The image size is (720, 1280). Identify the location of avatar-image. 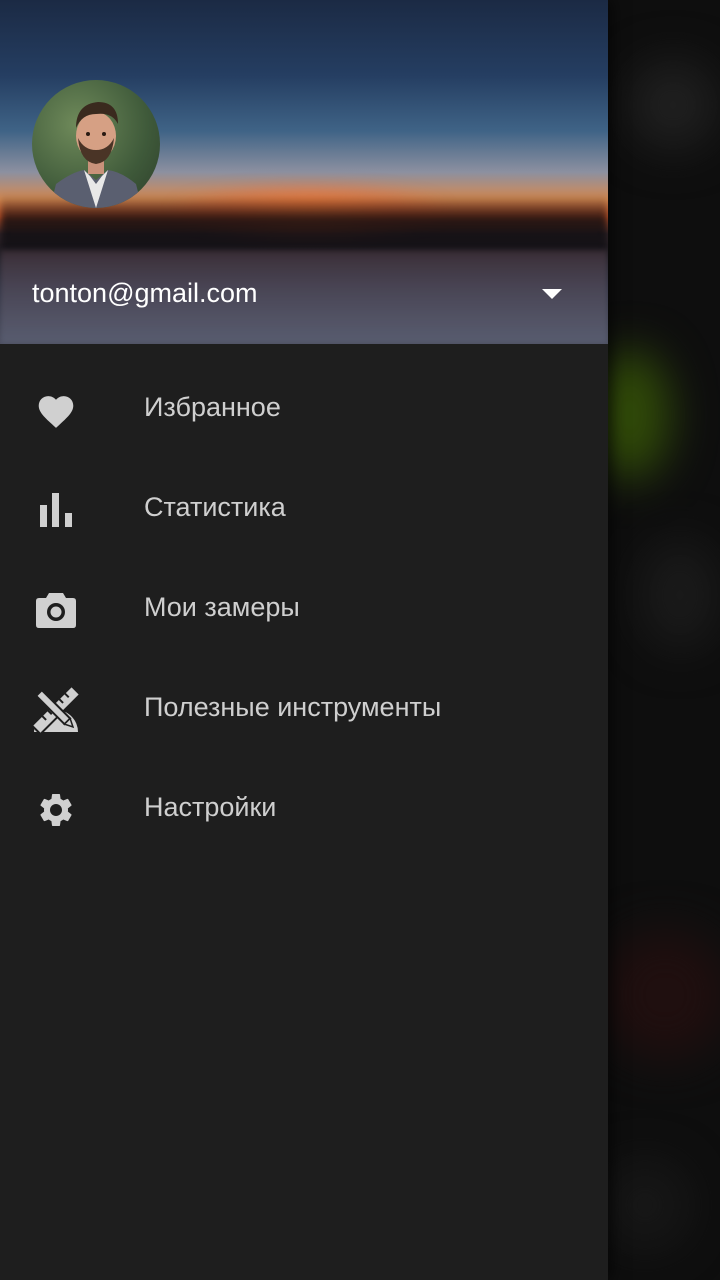
(96, 155).